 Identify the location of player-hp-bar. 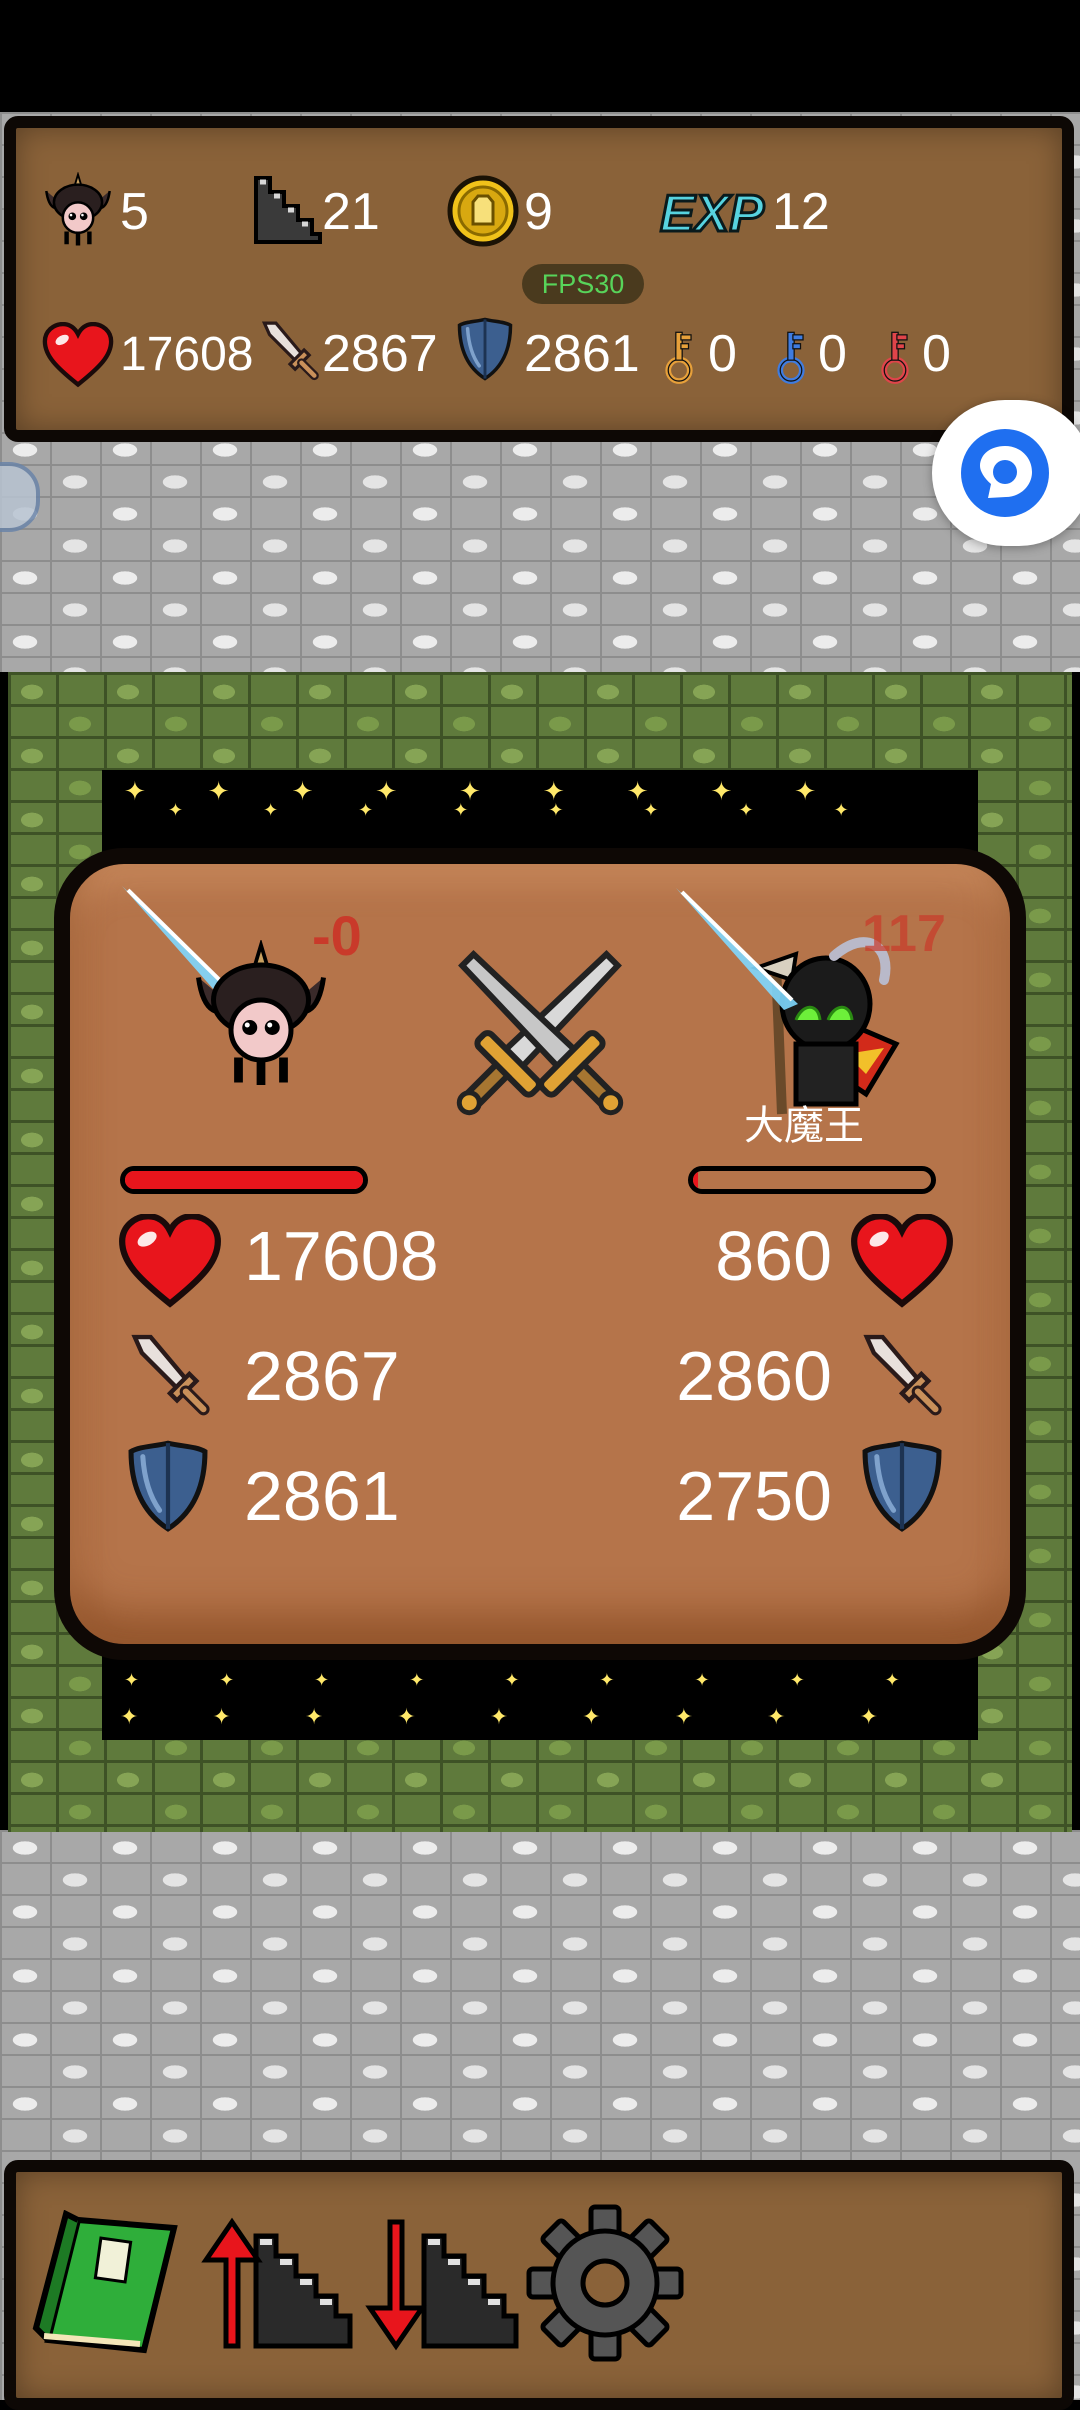
(244, 1180).